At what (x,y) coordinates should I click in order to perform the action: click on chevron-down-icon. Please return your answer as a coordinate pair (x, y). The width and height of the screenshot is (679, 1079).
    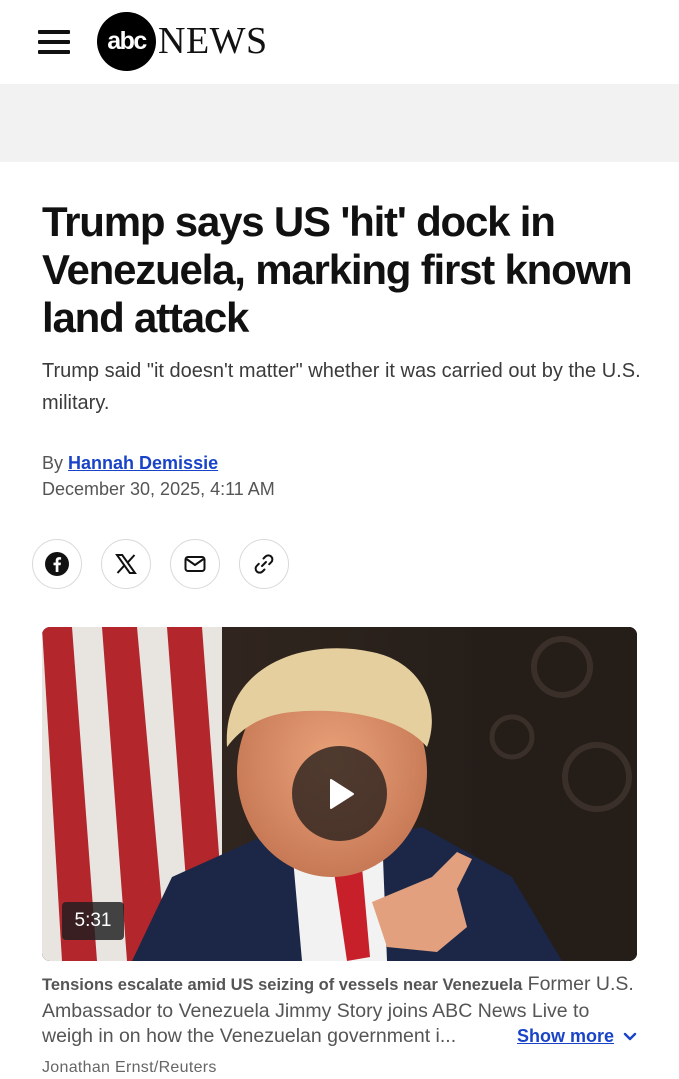
    Looking at the image, I should click on (630, 1036).